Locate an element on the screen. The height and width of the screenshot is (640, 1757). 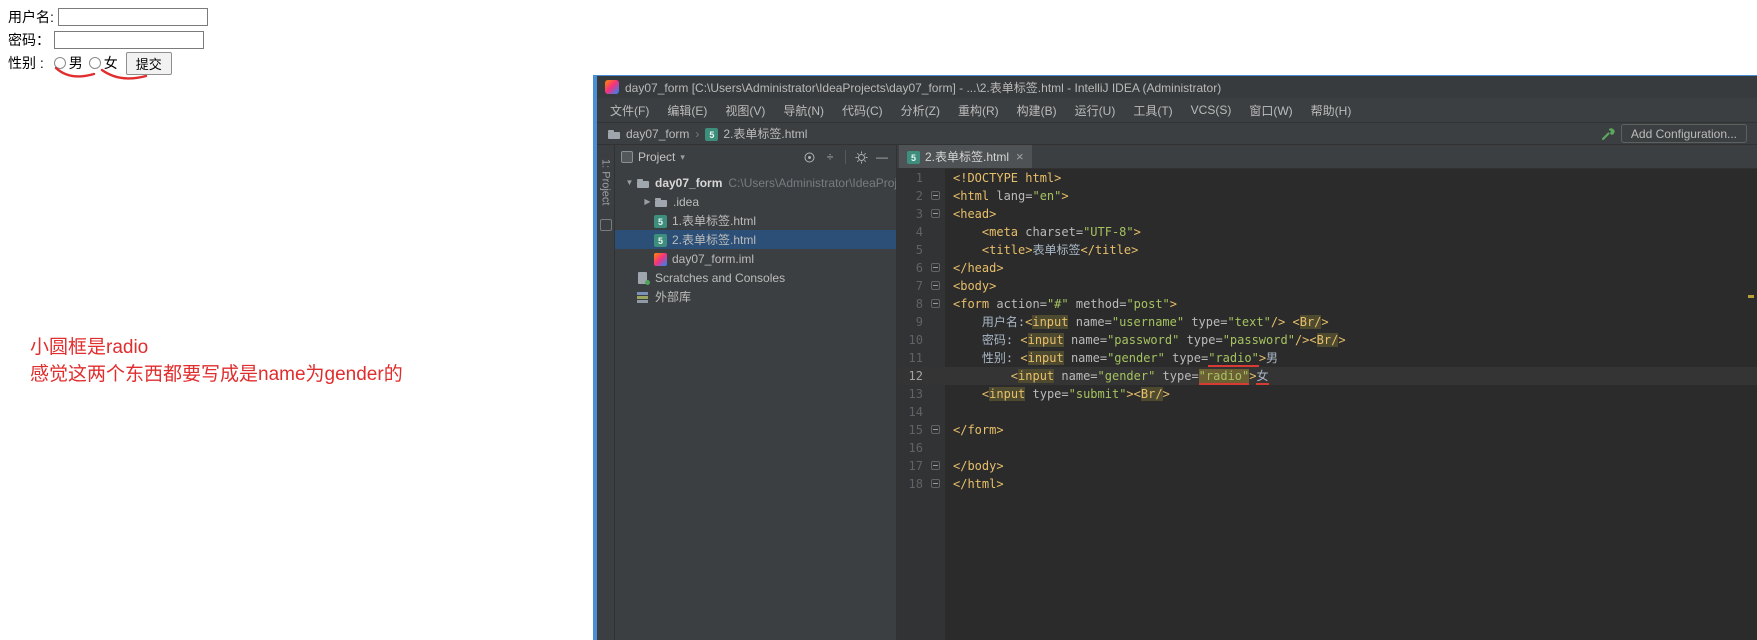
project-tree-item: 5 1.表单标签.html is located at coordinates (755, 220).